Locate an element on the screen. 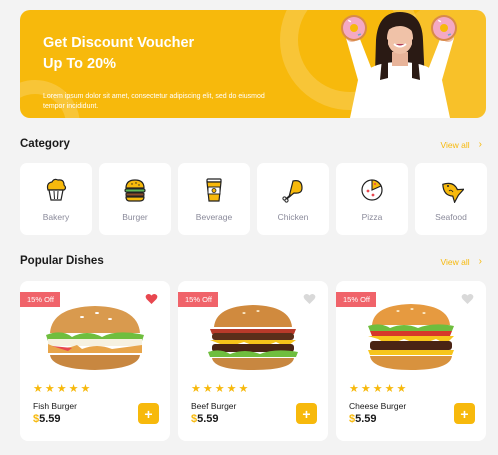 Image resolution: width=498 pixels, height=455 pixels. burger-icon is located at coordinates (135, 190).